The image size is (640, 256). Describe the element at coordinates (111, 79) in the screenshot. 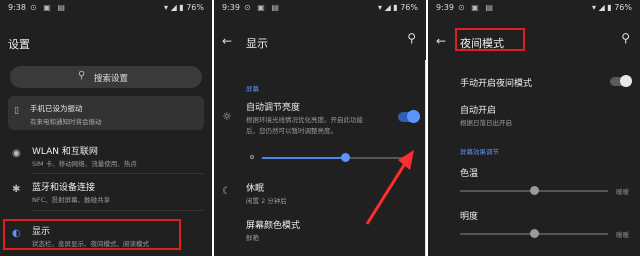

I see `search-placeholder: 搜索设置` at that location.